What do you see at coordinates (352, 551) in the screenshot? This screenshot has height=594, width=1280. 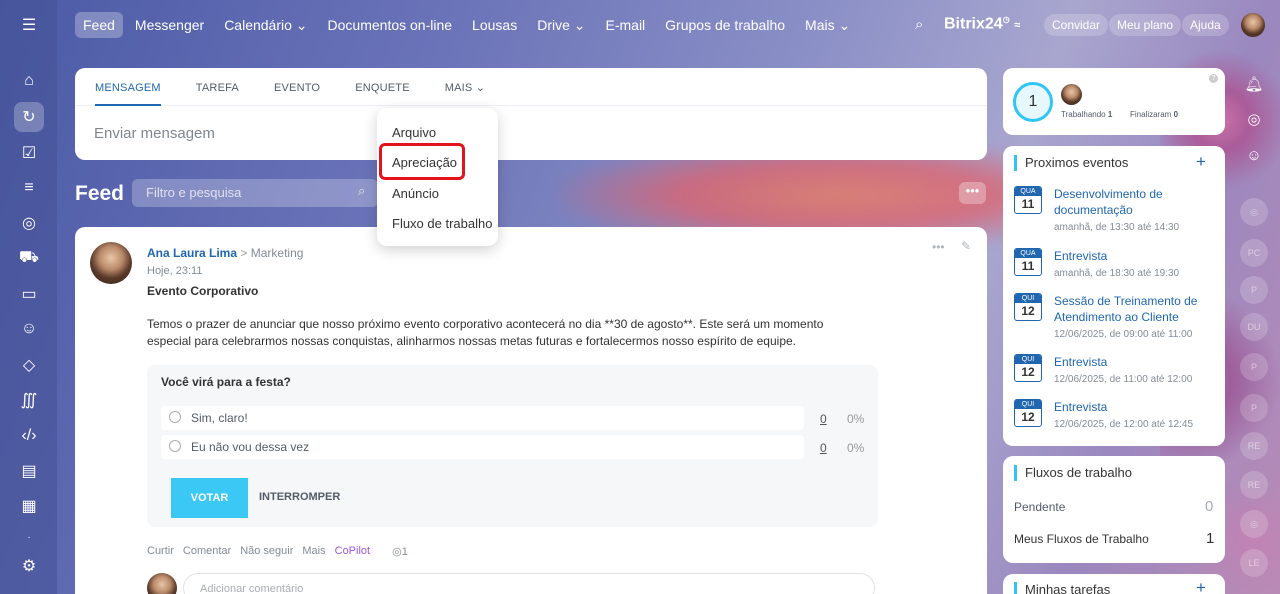 I see `copilot-button: CoPilot` at bounding box center [352, 551].